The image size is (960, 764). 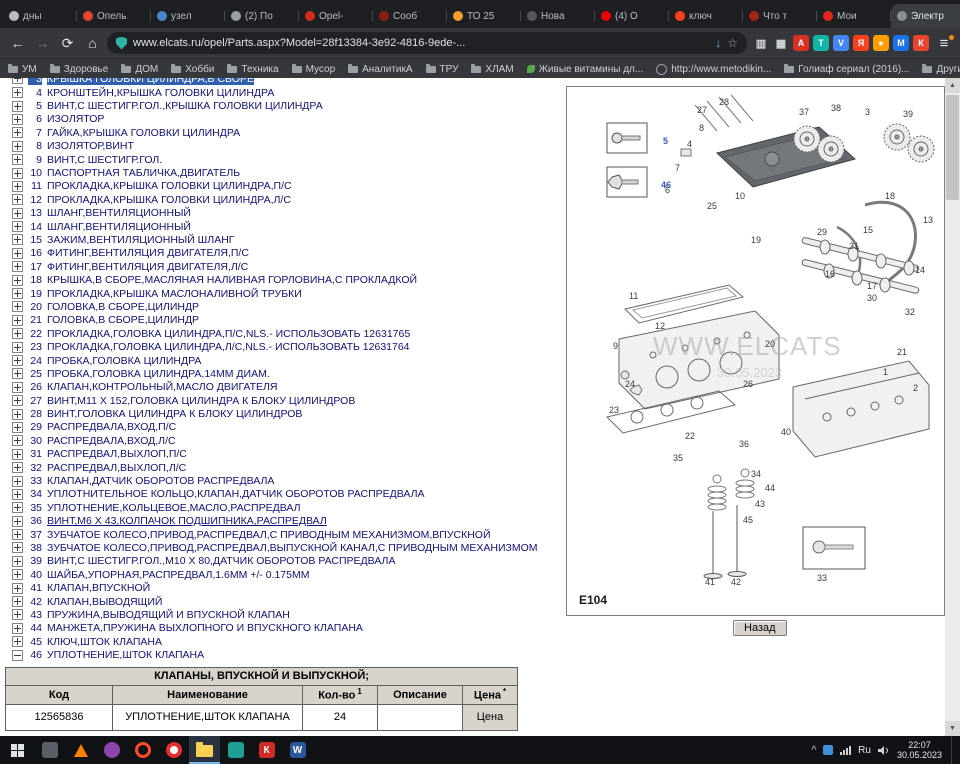 What do you see at coordinates (492, 69) in the screenshot?
I see `bookmark-item: ХЛАМ` at bounding box center [492, 69].